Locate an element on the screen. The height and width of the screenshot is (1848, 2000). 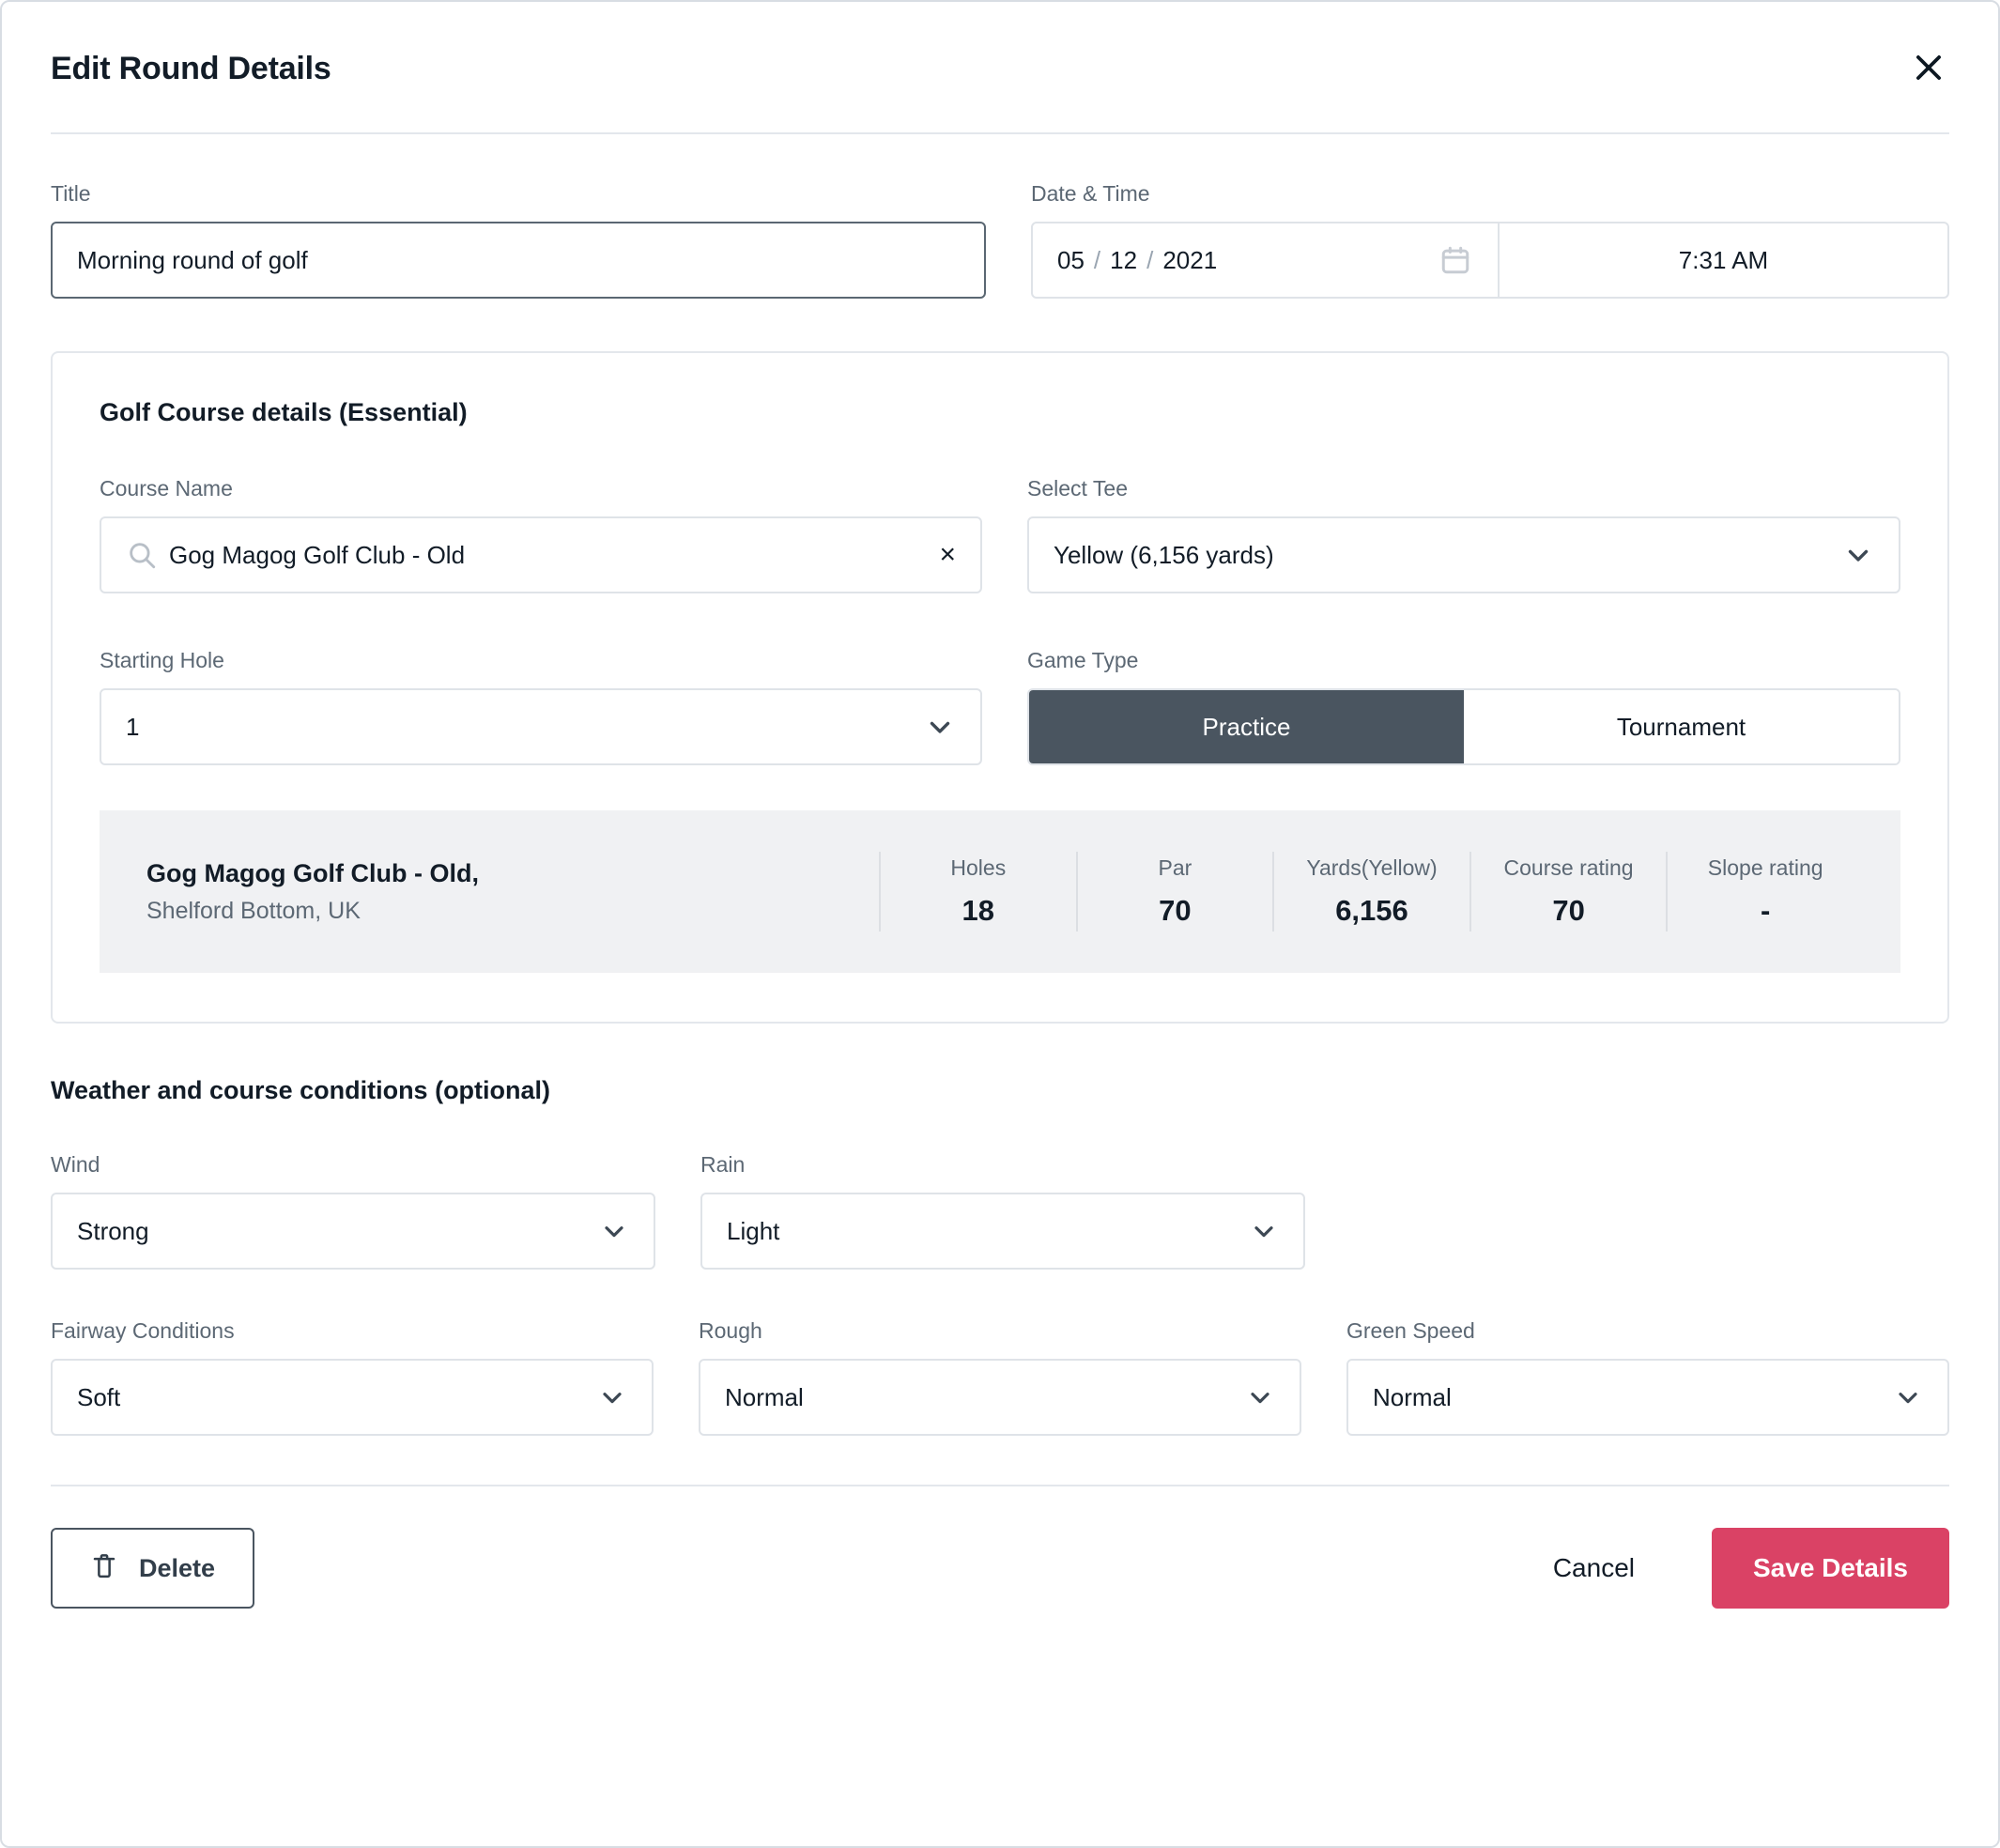
date-year: 2021 is located at coordinates (1189, 260).